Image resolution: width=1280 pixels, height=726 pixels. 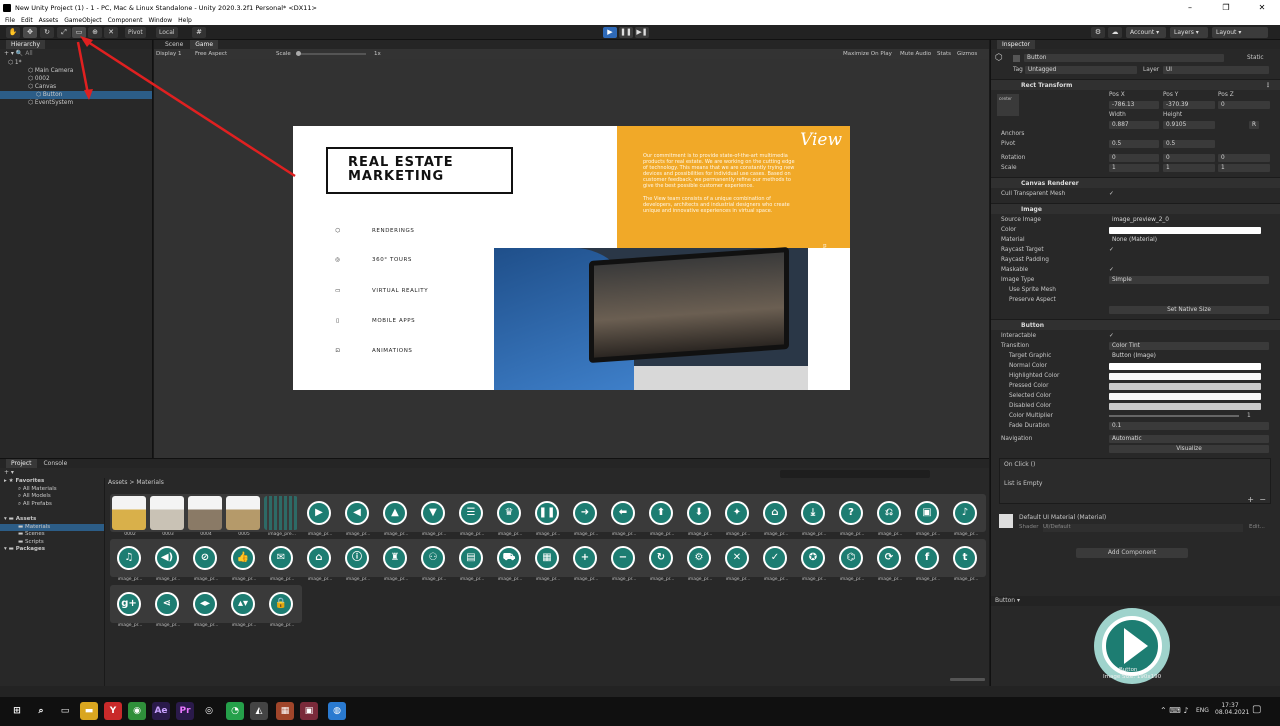 I want to click on project-search-input, so click(x=855, y=474).